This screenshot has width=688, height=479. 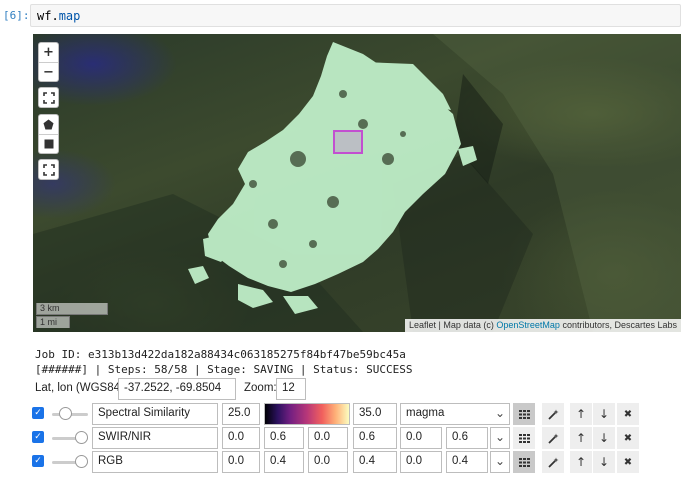 I want to click on attribution-suffix: contributors, Descartes Labs, so click(x=618, y=325).